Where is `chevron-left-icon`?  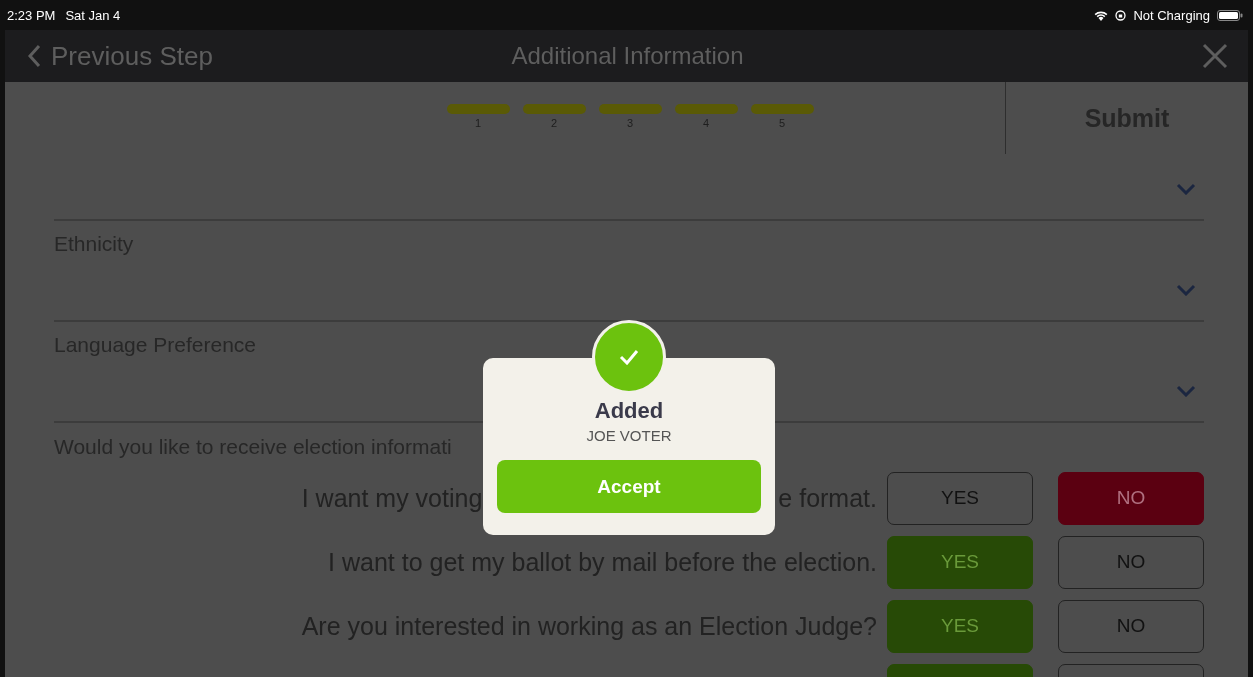
chevron-left-icon is located at coordinates (34, 56).